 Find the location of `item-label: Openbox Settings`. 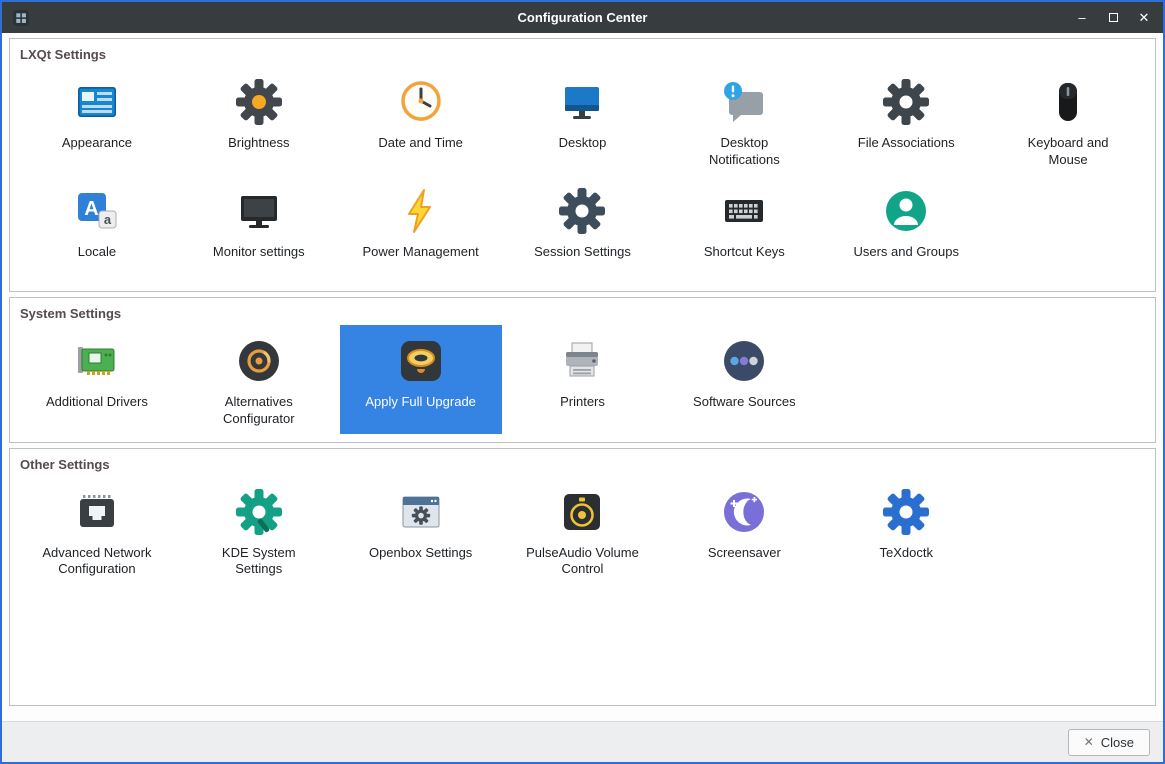

item-label: Openbox Settings is located at coordinates (420, 552).